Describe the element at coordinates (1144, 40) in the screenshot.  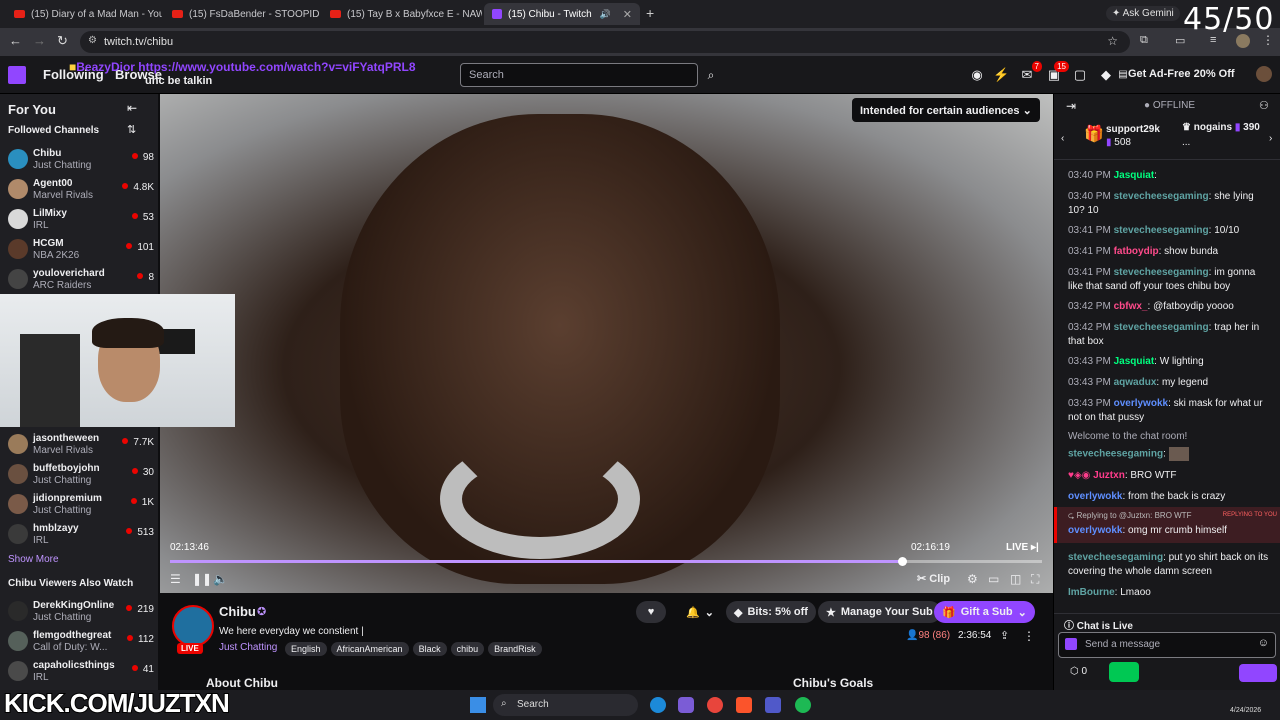
I see `extensions-icon: ⧉` at that location.